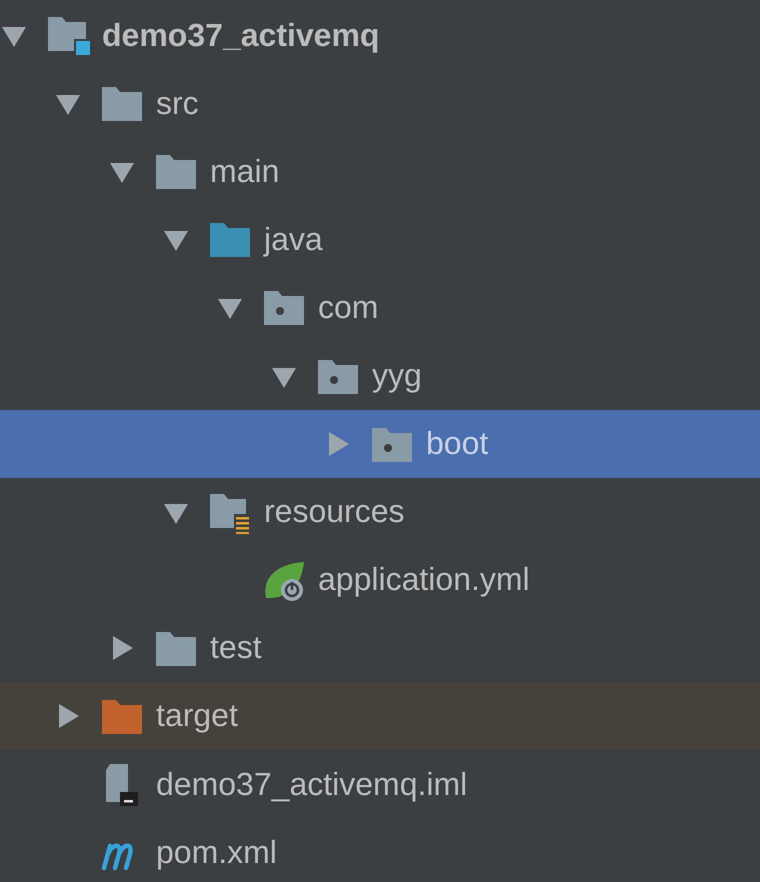 The image size is (760, 882). I want to click on tree-item-label: test, so click(236, 647).